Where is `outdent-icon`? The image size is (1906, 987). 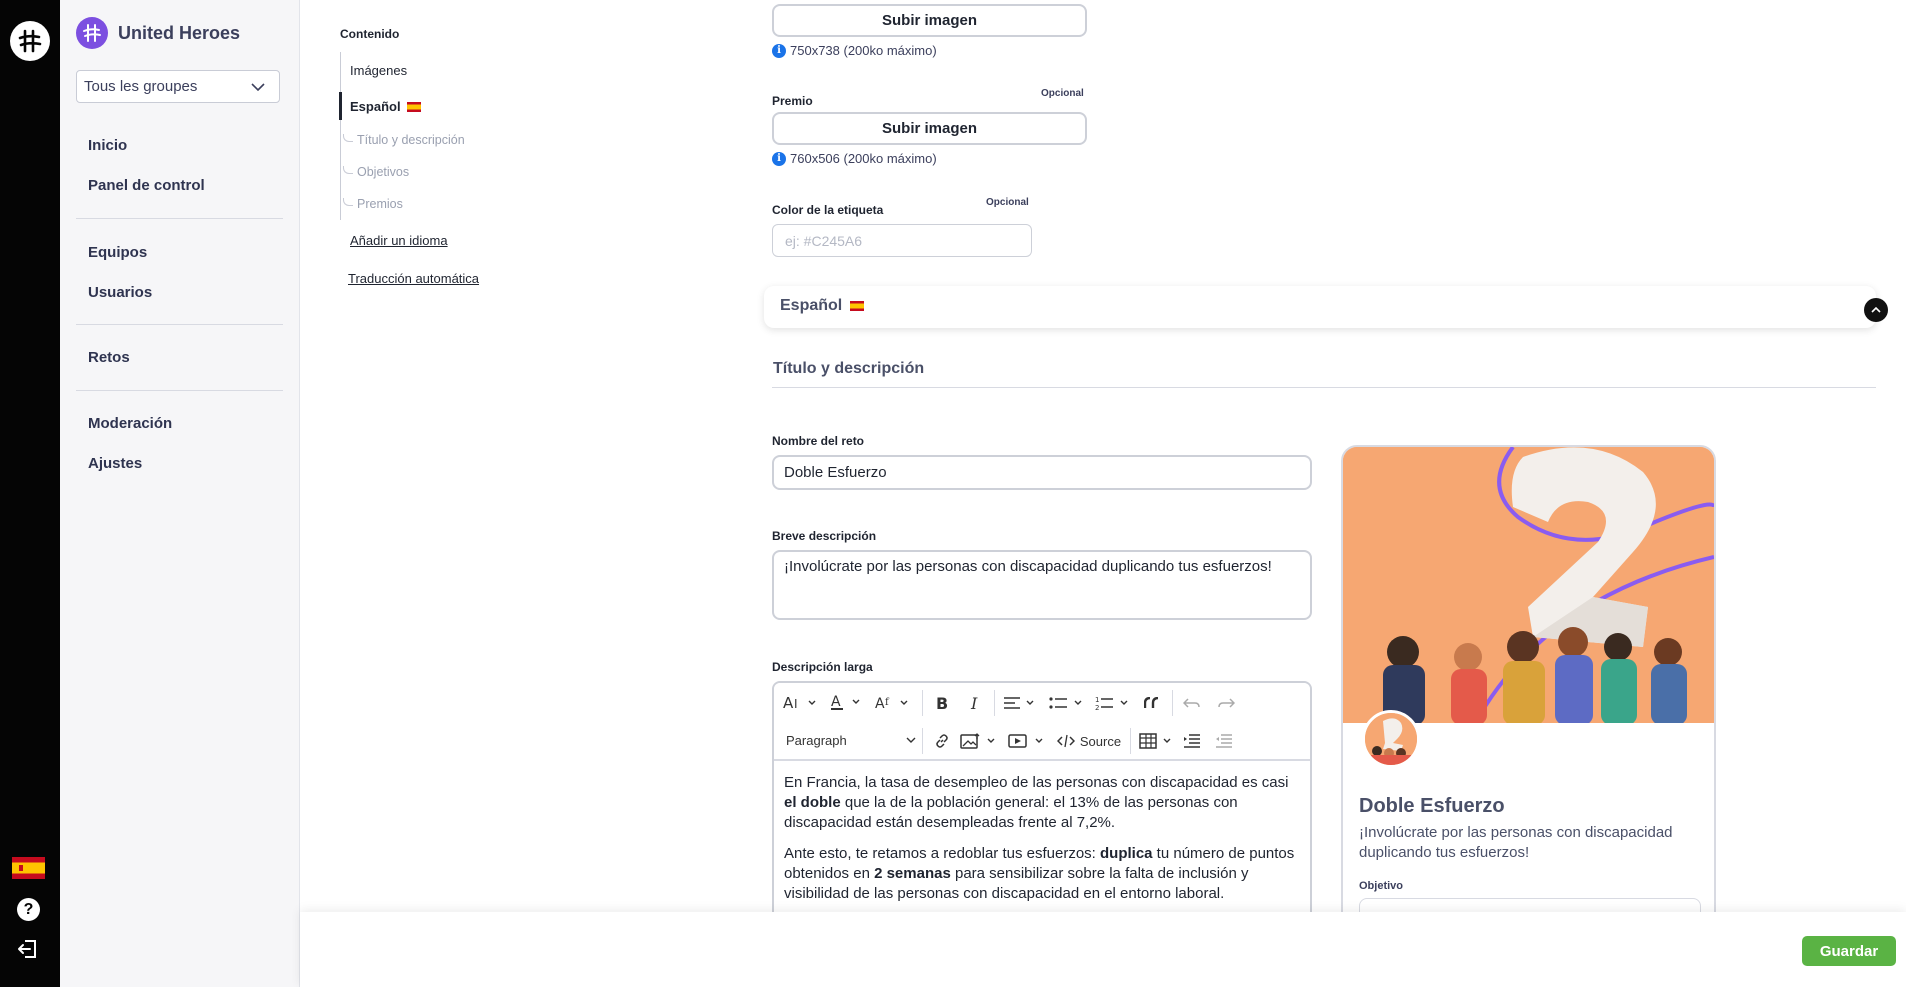
outdent-icon is located at coordinates (1224, 741).